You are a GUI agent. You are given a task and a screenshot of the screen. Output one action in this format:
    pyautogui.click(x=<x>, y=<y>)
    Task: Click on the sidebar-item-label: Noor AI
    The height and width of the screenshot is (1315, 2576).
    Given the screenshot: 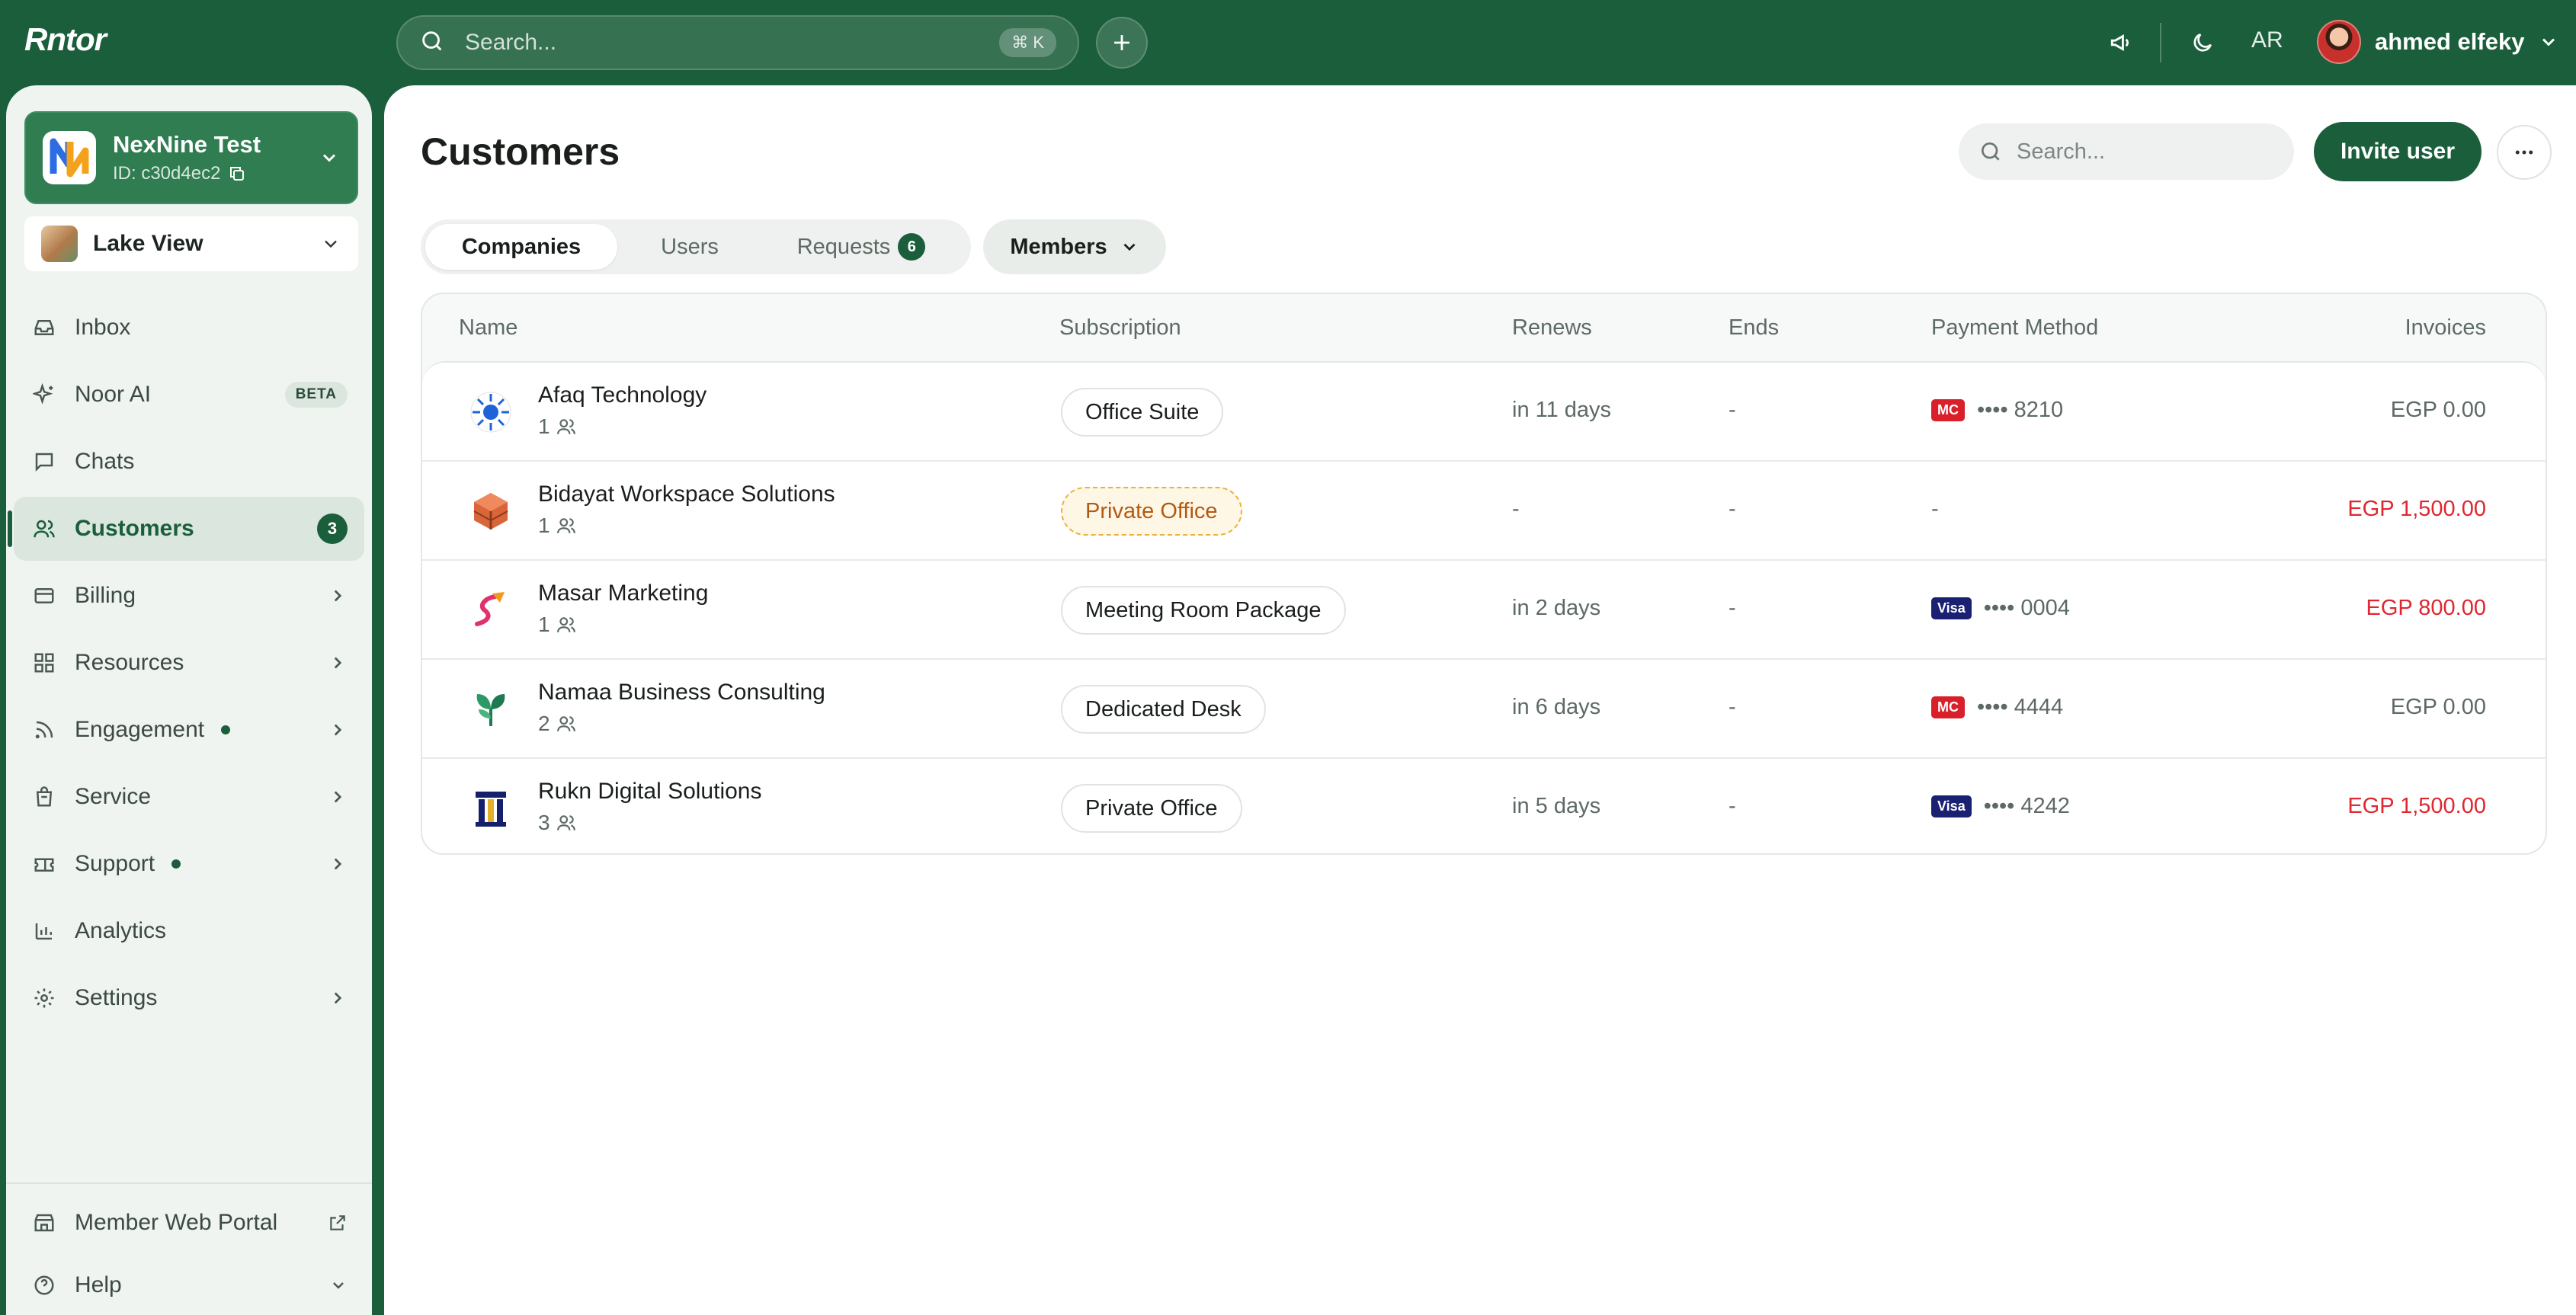 What is the action you would take?
    pyautogui.click(x=113, y=394)
    